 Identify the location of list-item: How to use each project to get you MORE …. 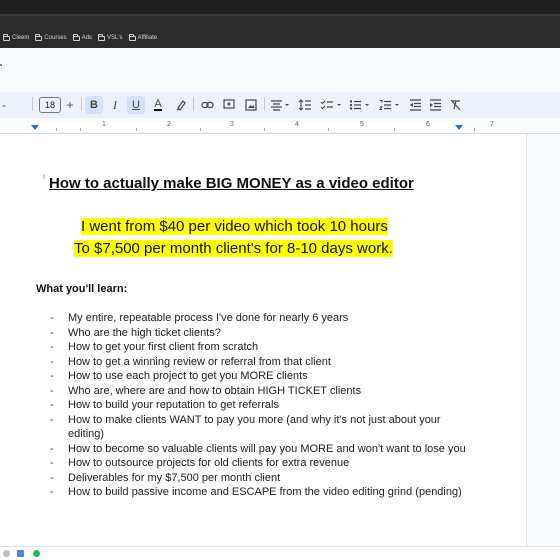
(260, 376).